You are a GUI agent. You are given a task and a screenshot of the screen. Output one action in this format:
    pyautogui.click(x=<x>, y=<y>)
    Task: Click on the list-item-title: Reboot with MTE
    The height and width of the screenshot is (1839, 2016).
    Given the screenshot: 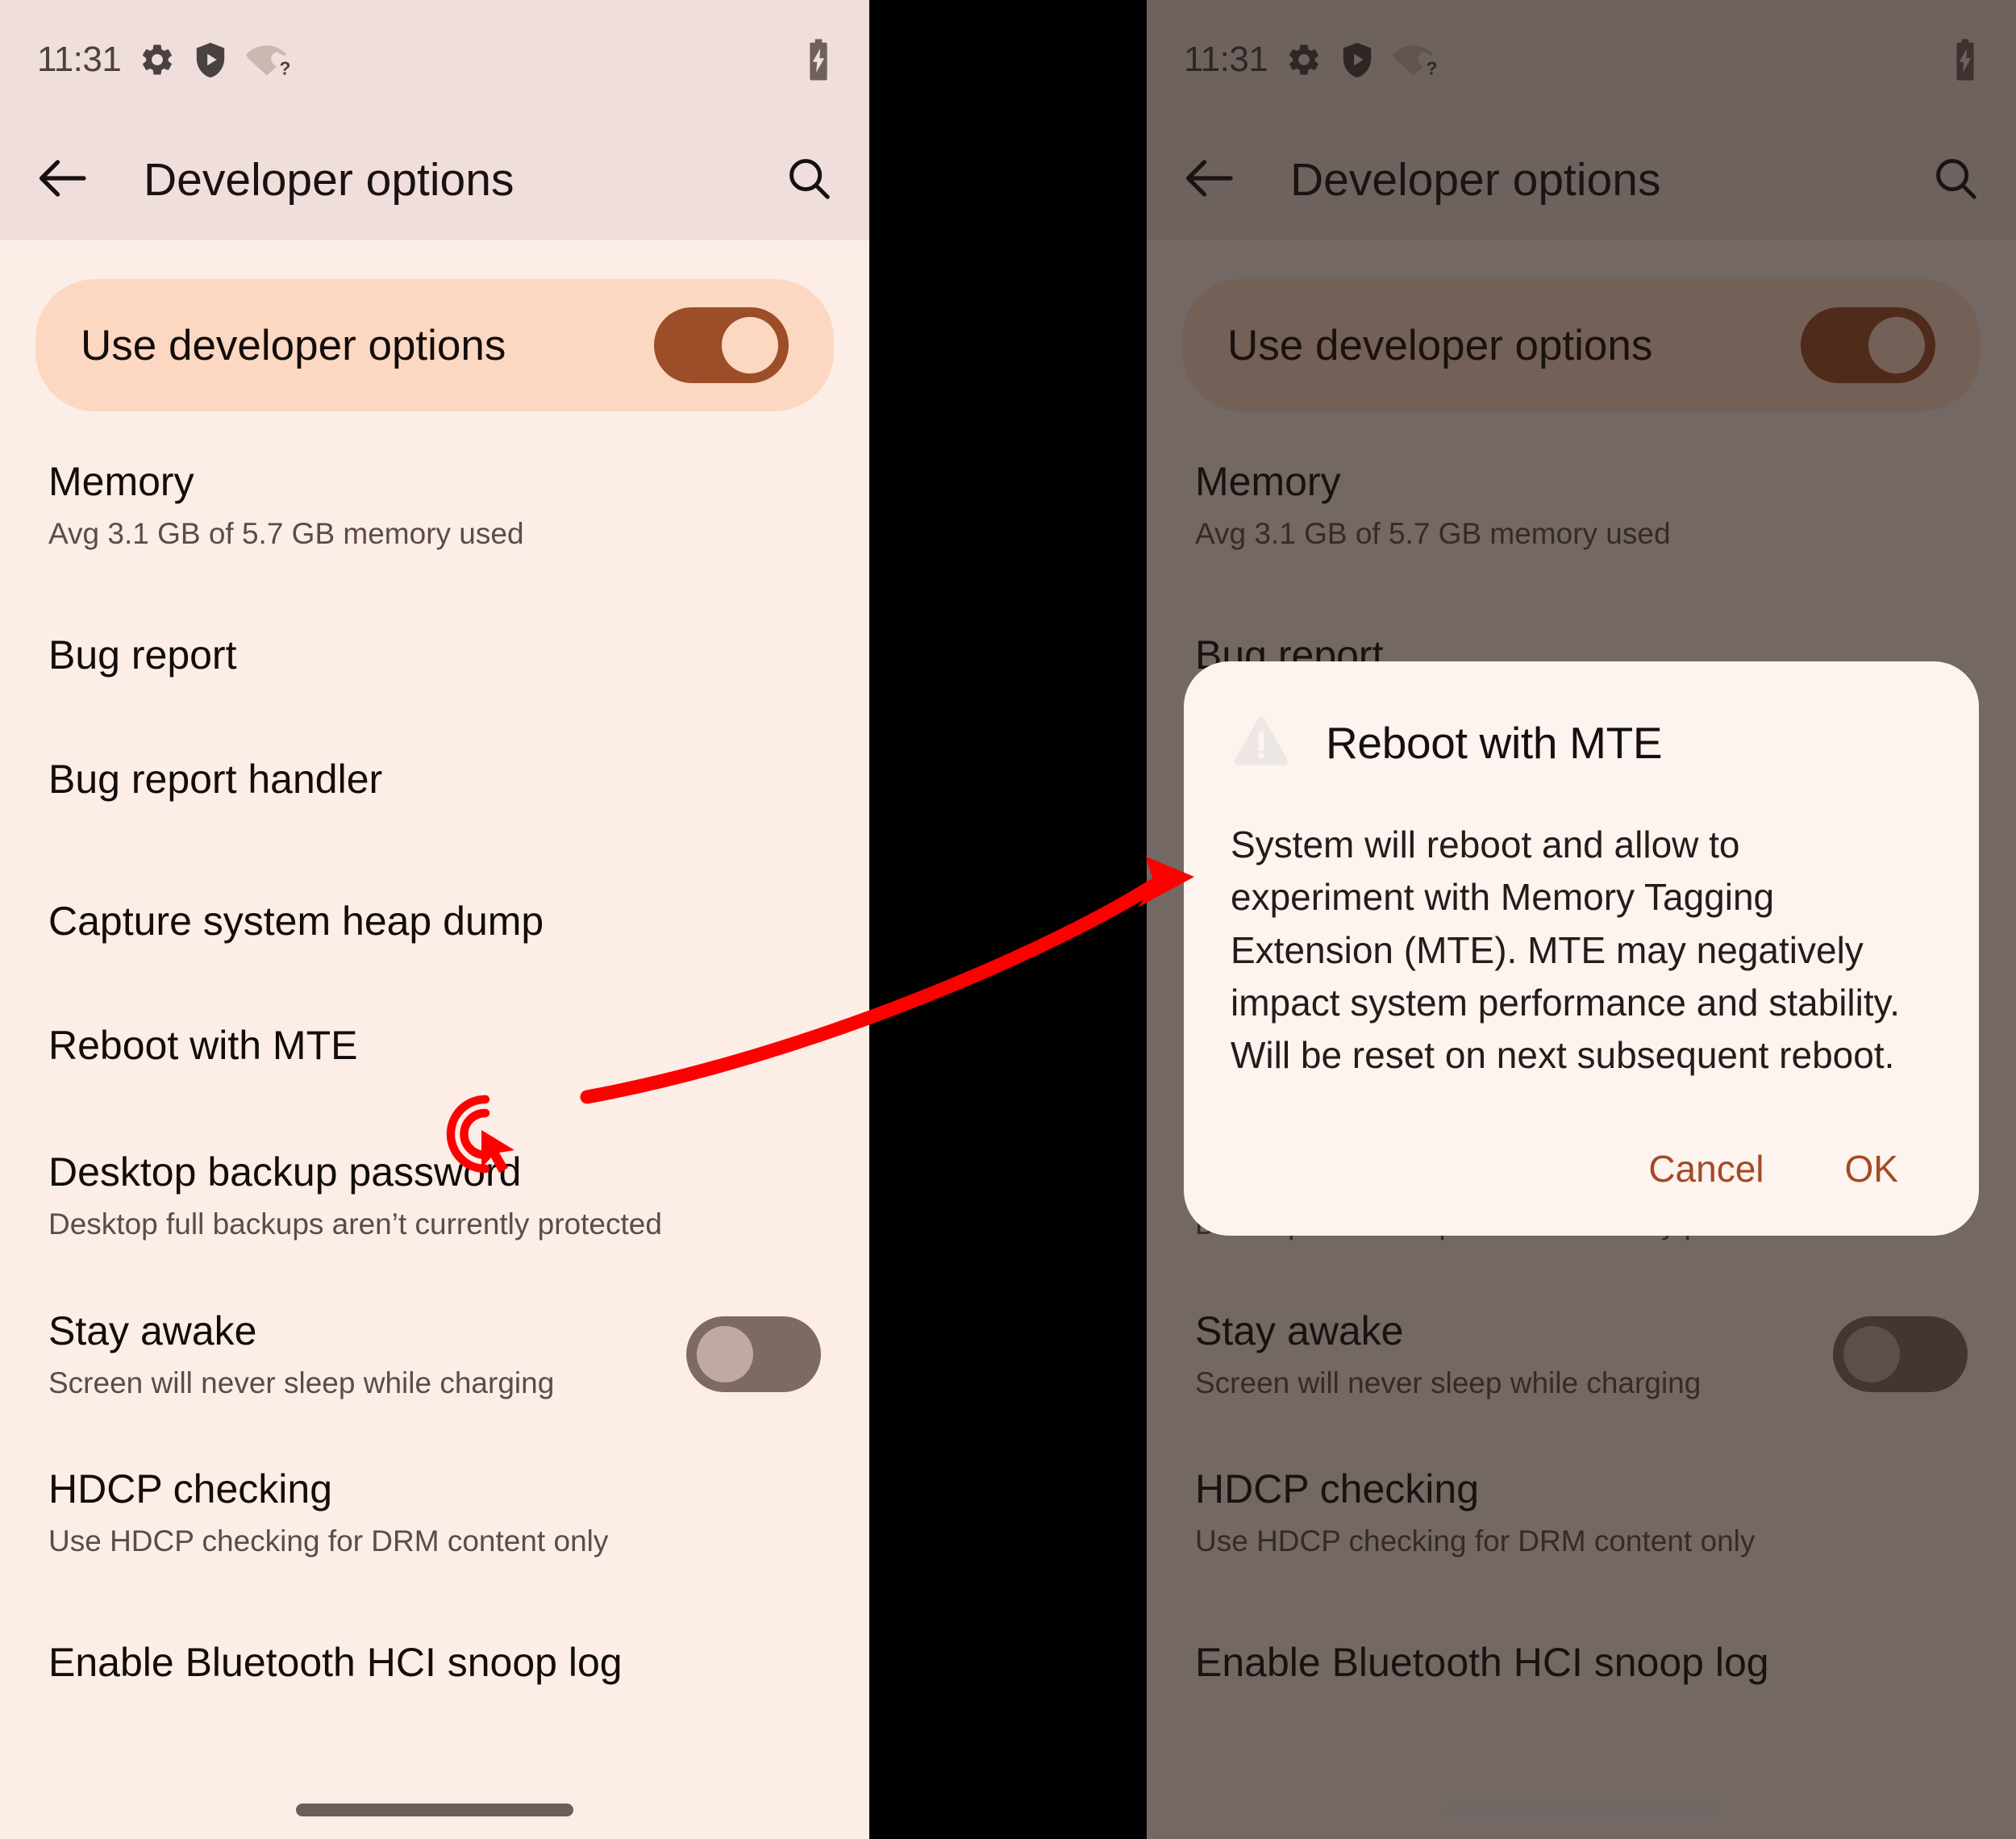 What is the action you would take?
    pyautogui.click(x=203, y=1045)
    